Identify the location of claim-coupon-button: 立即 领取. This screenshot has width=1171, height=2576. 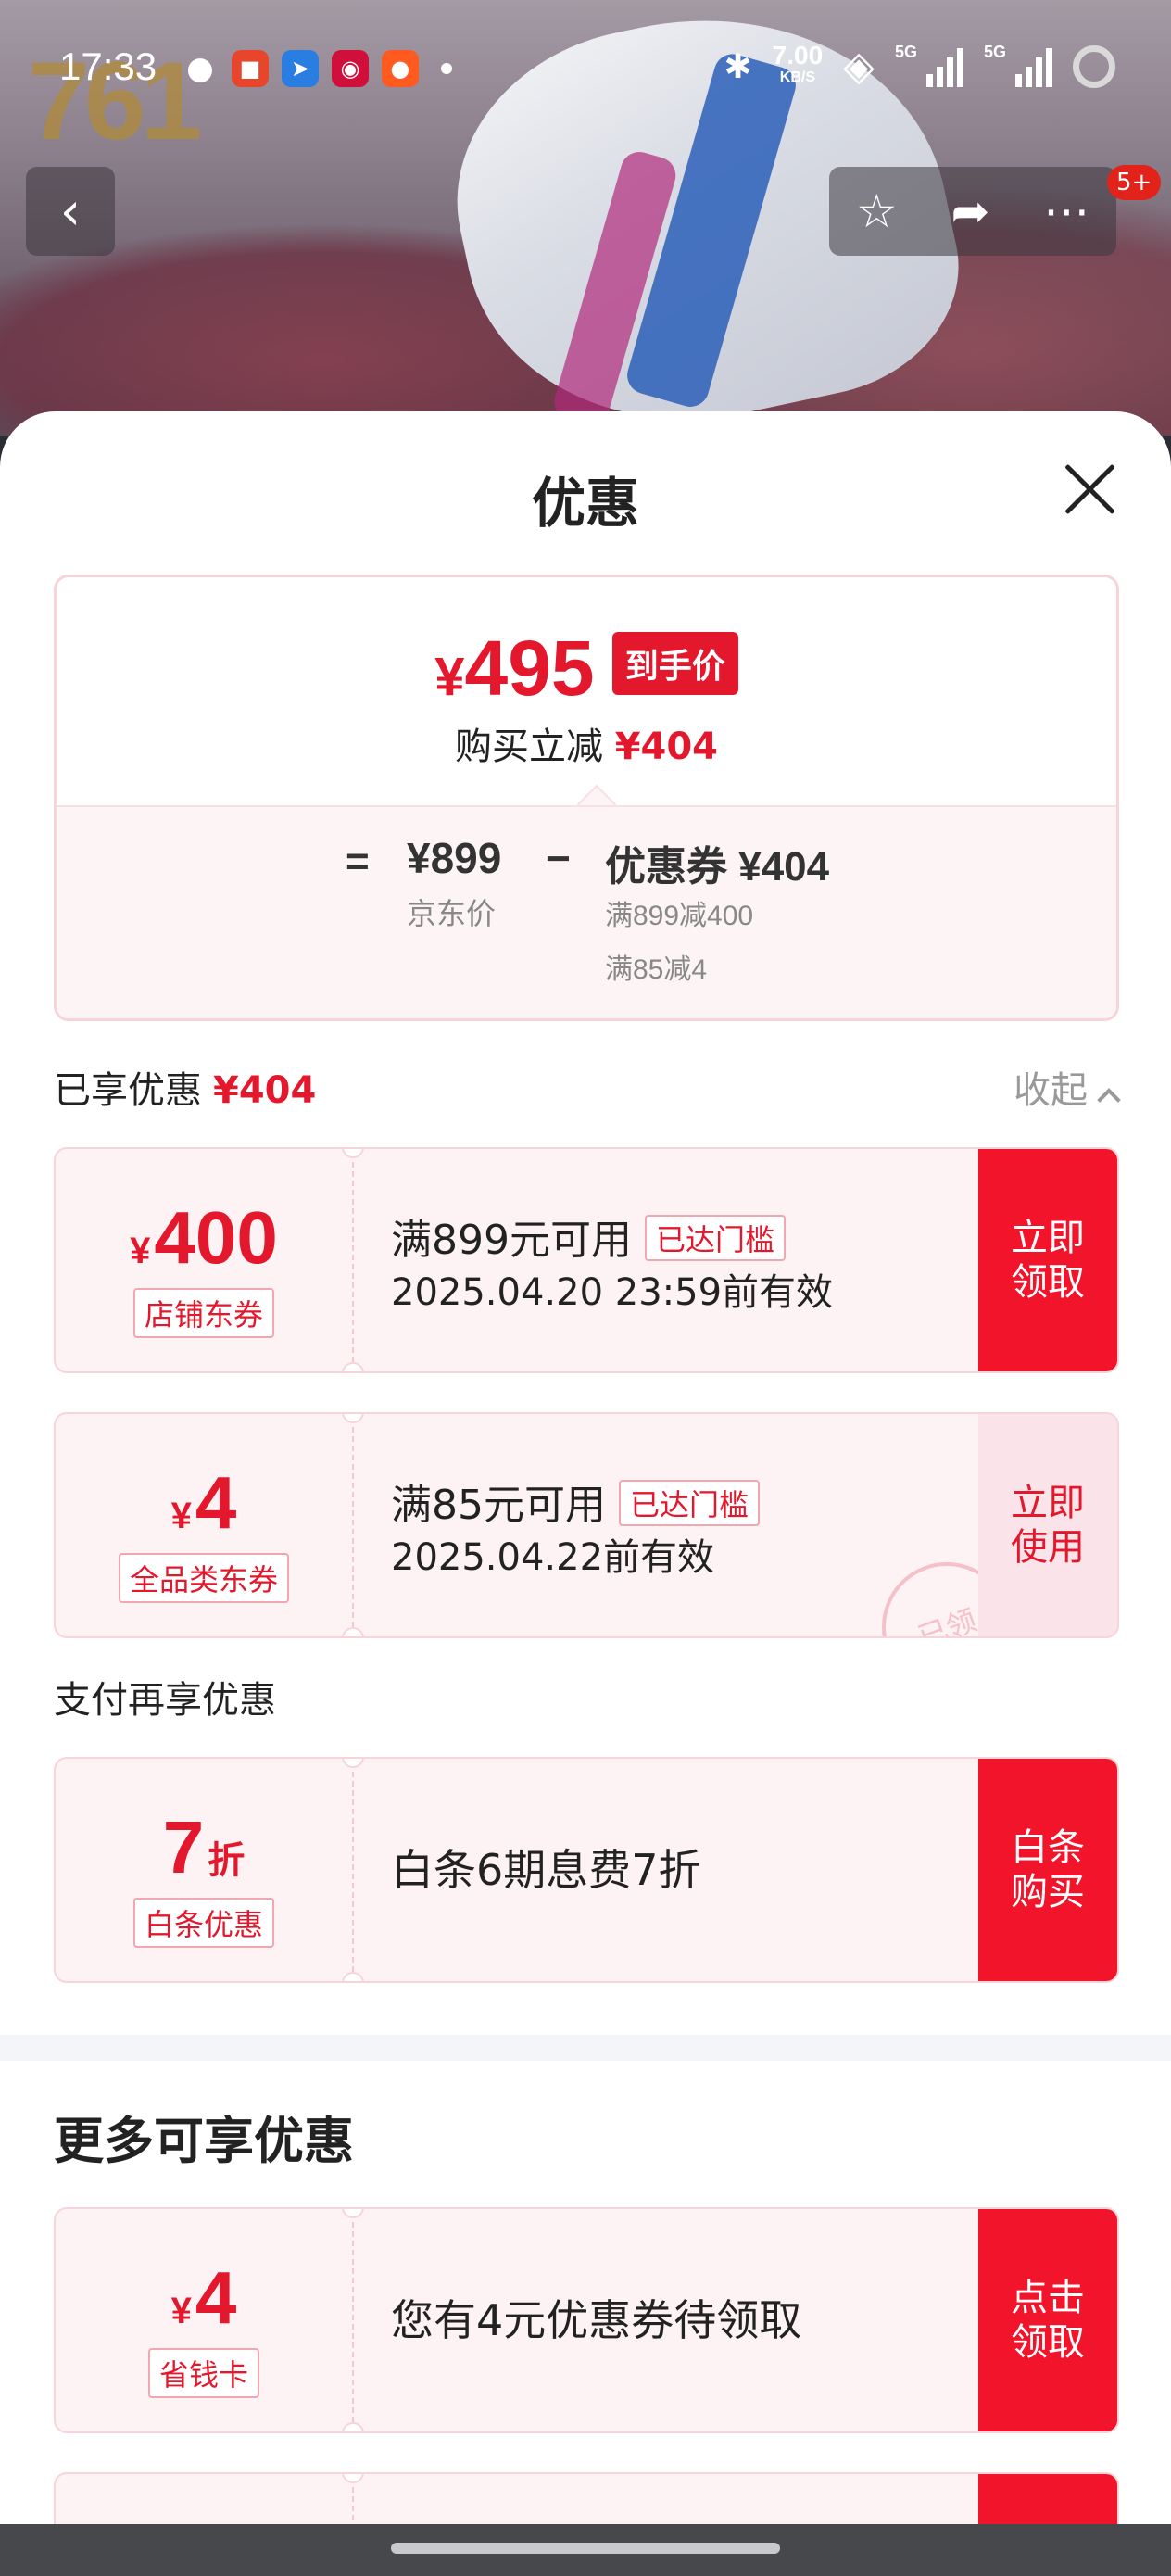
(1048, 1260).